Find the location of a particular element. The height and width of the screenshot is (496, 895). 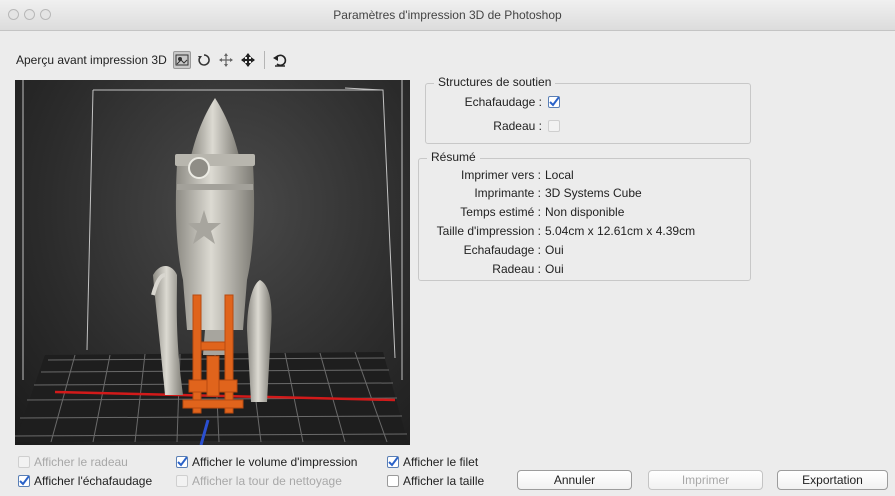

show-scaffold-checkbox is located at coordinates (24, 481).